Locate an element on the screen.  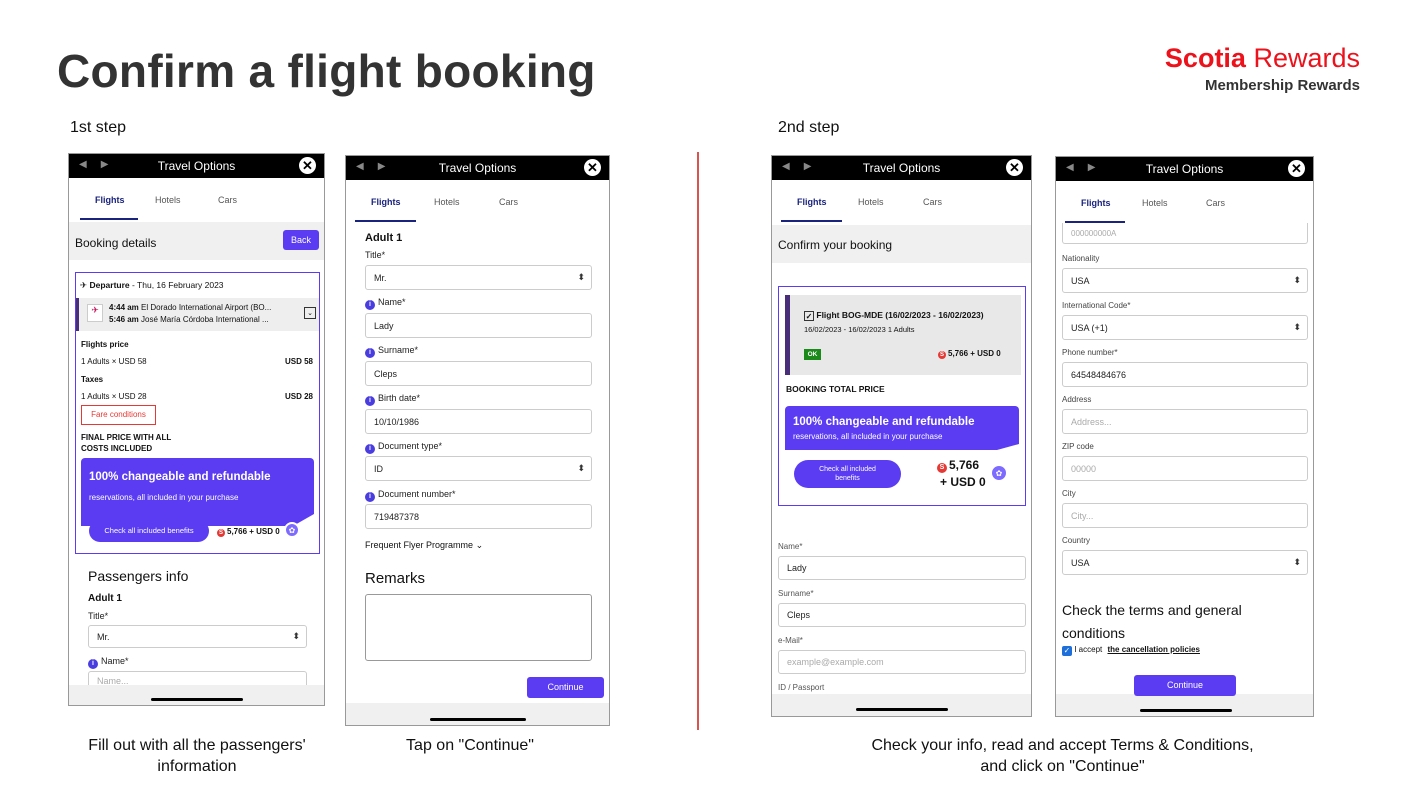
back-button: Back is located at coordinates (301, 240).